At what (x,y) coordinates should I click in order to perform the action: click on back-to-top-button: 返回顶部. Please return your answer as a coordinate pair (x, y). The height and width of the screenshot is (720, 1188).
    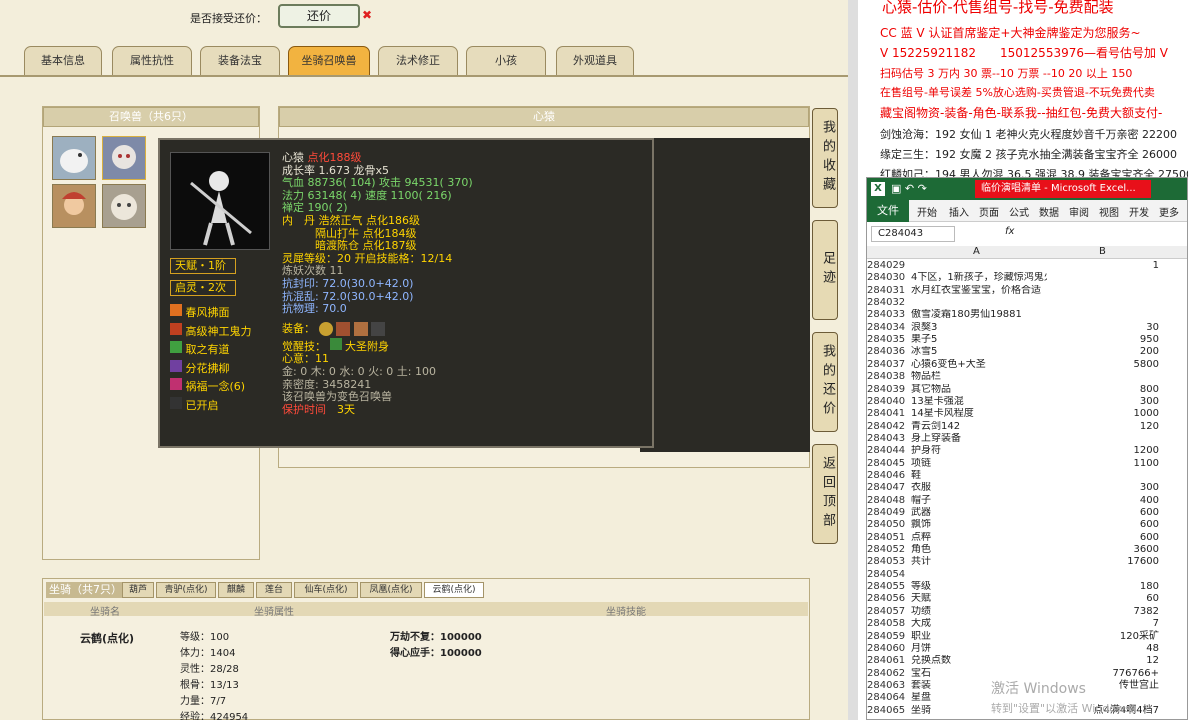
    Looking at the image, I should click on (825, 494).